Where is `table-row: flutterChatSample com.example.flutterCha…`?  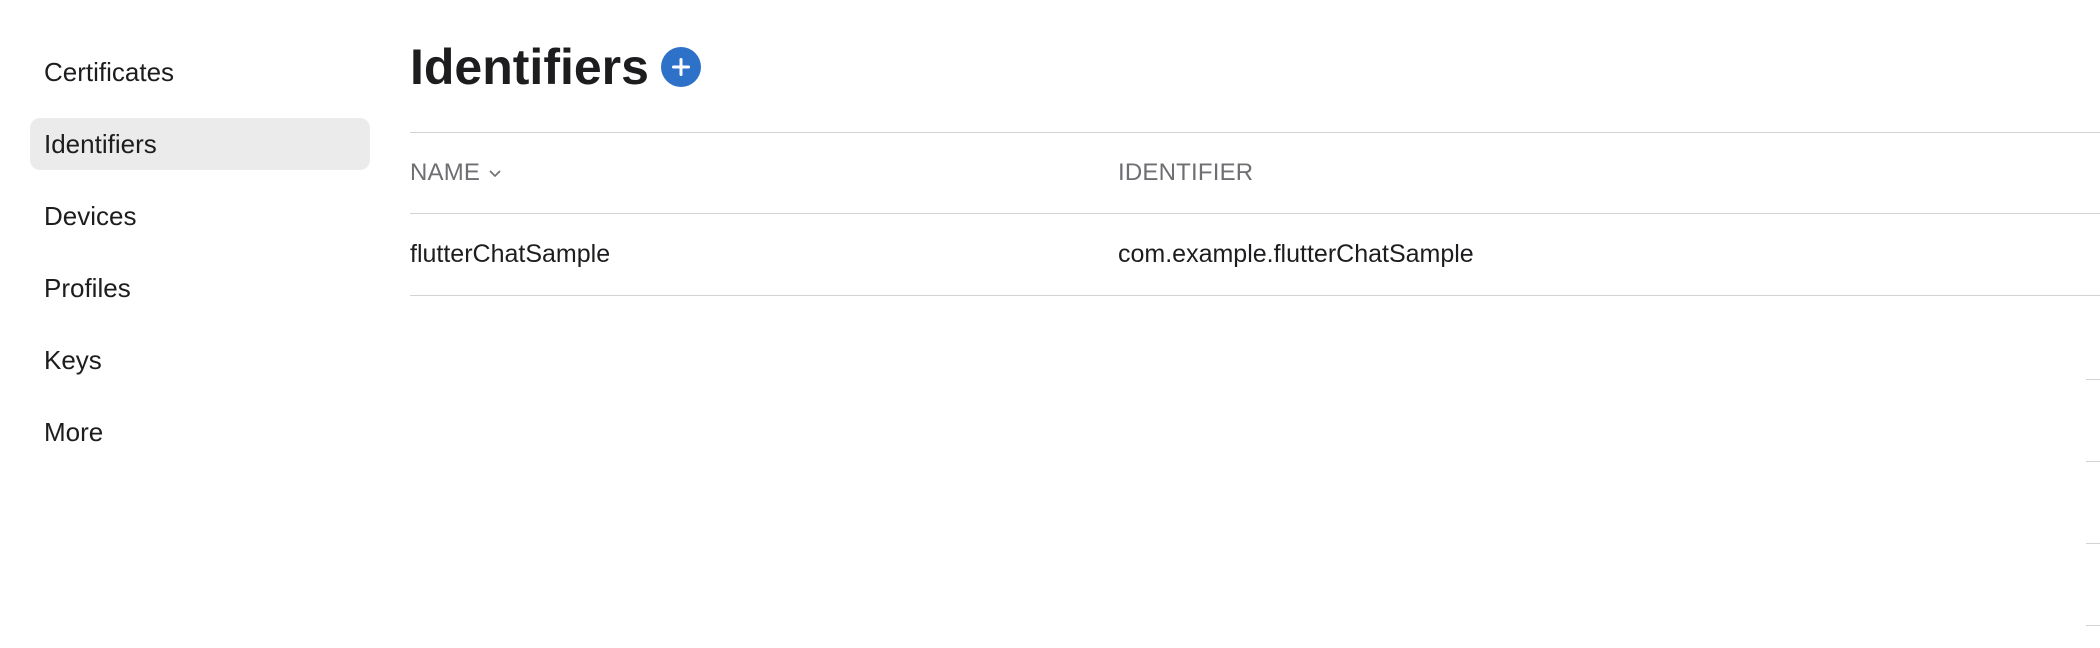 table-row: flutterChatSample com.example.flutterCha… is located at coordinates (1255, 255).